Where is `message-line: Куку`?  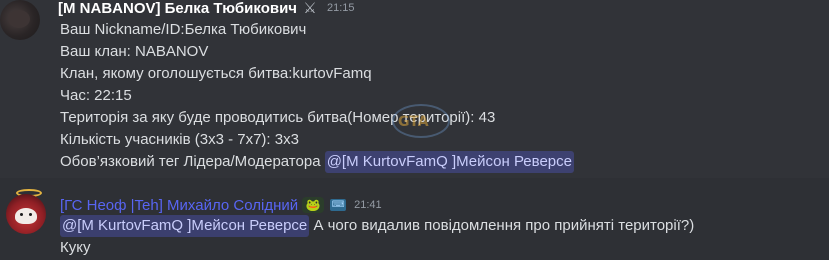
message-line: Куку is located at coordinates (75, 247).